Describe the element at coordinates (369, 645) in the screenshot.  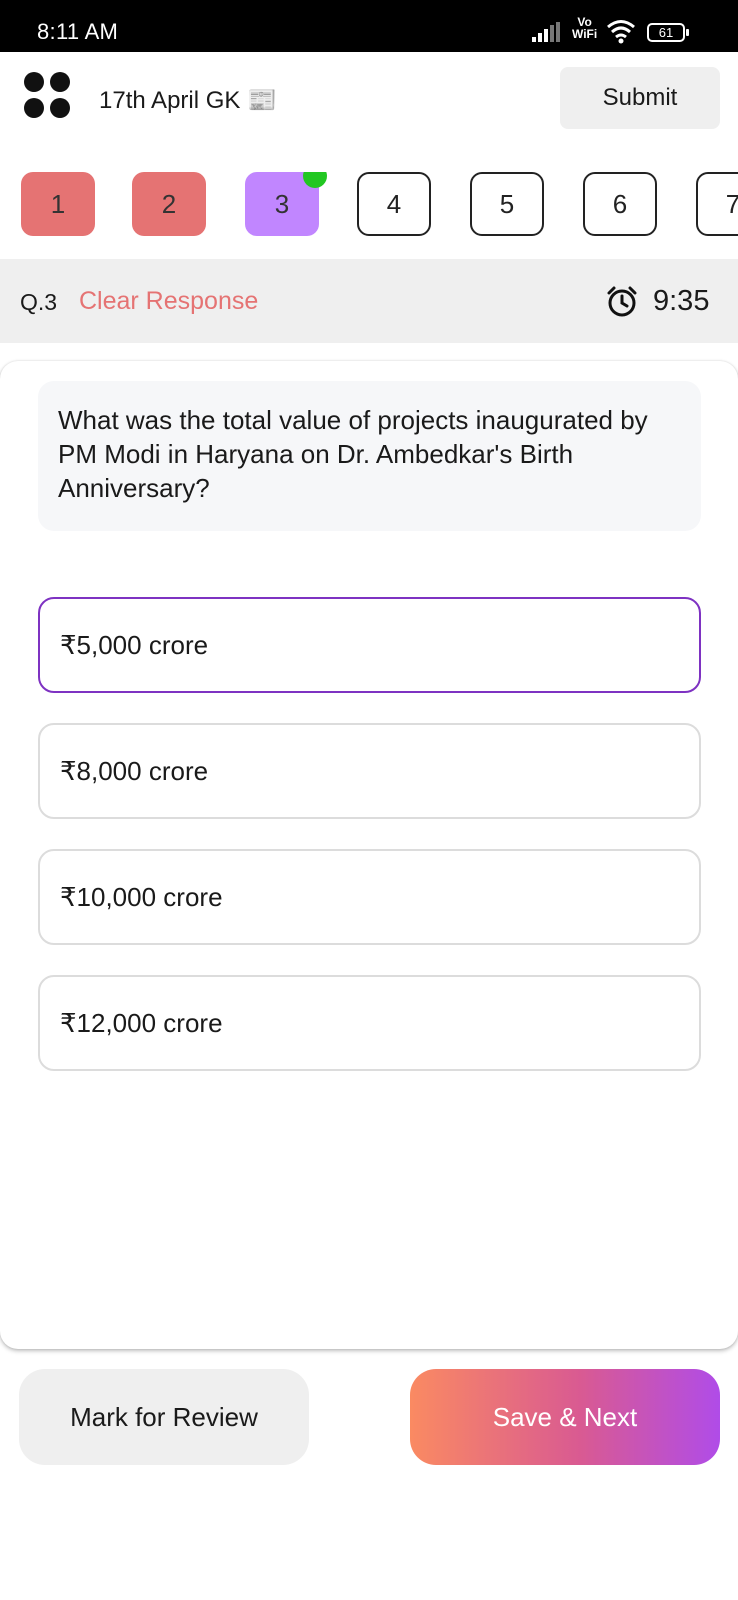
I see `option-a: ₹5,000 crore` at that location.